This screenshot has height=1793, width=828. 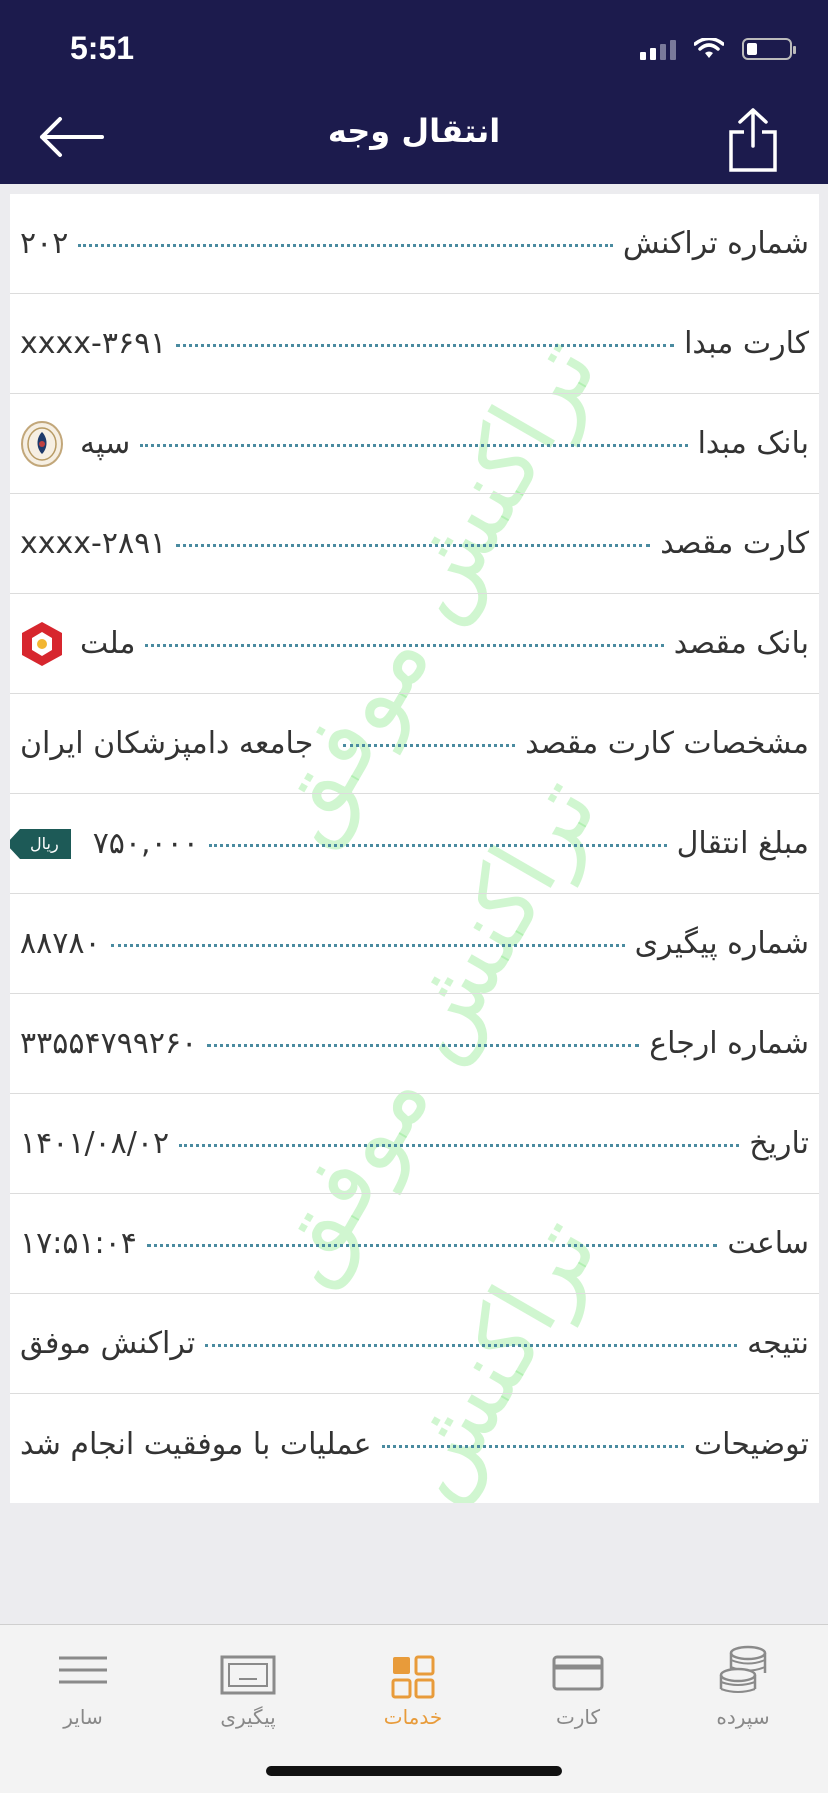 I want to click on tab-label: خدمات, so click(x=413, y=1717).